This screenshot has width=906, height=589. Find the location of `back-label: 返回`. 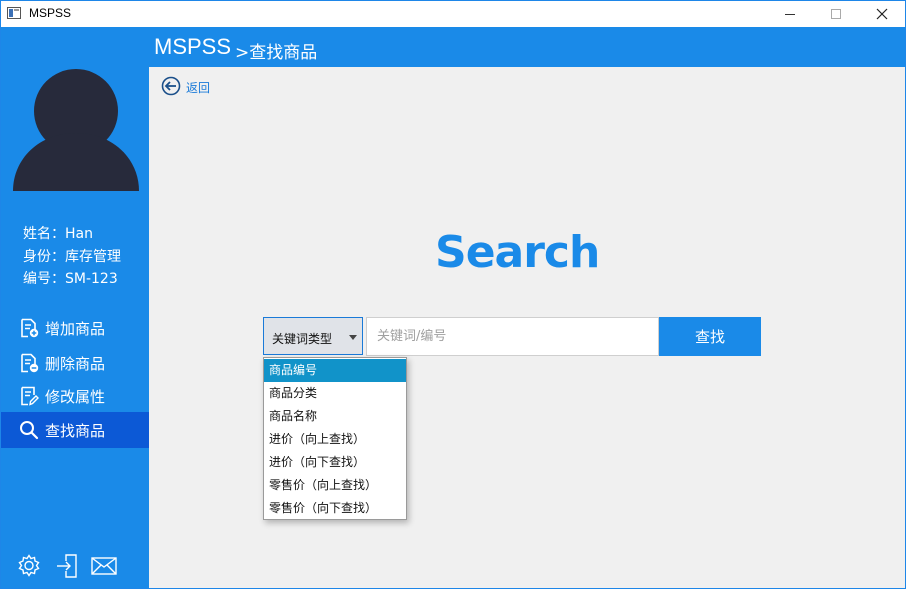

back-label: 返回 is located at coordinates (198, 88).